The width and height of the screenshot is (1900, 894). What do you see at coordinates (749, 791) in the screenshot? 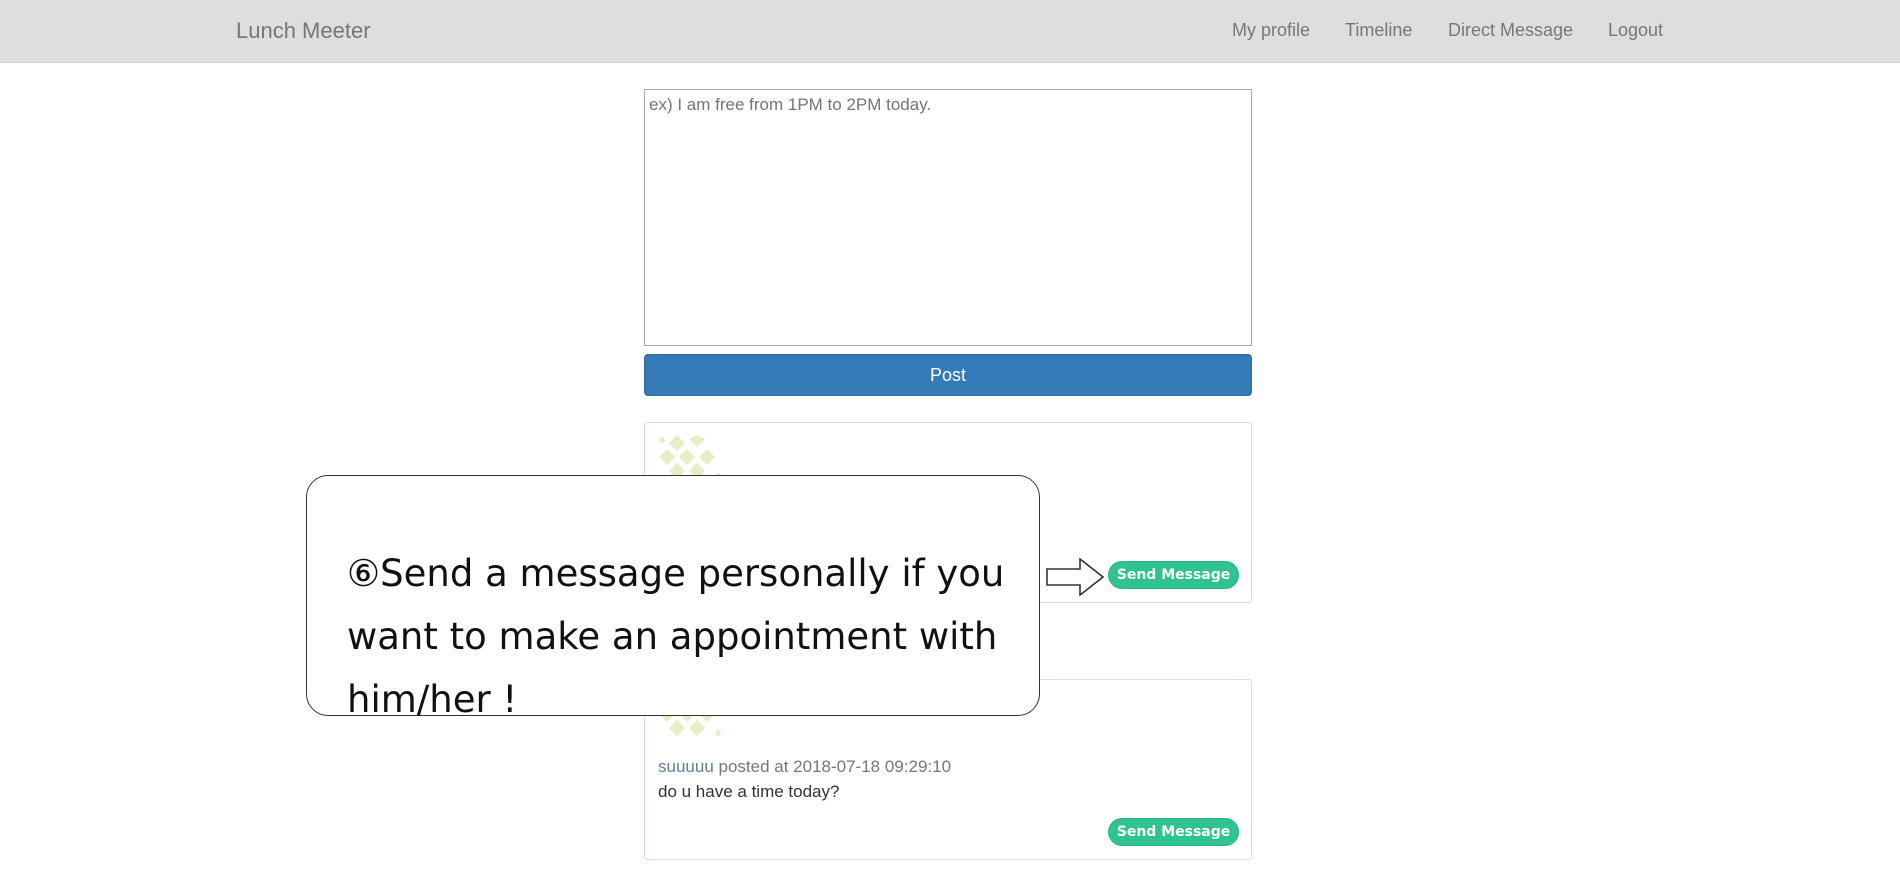
I see `post-body: do u have a time today?` at bounding box center [749, 791].